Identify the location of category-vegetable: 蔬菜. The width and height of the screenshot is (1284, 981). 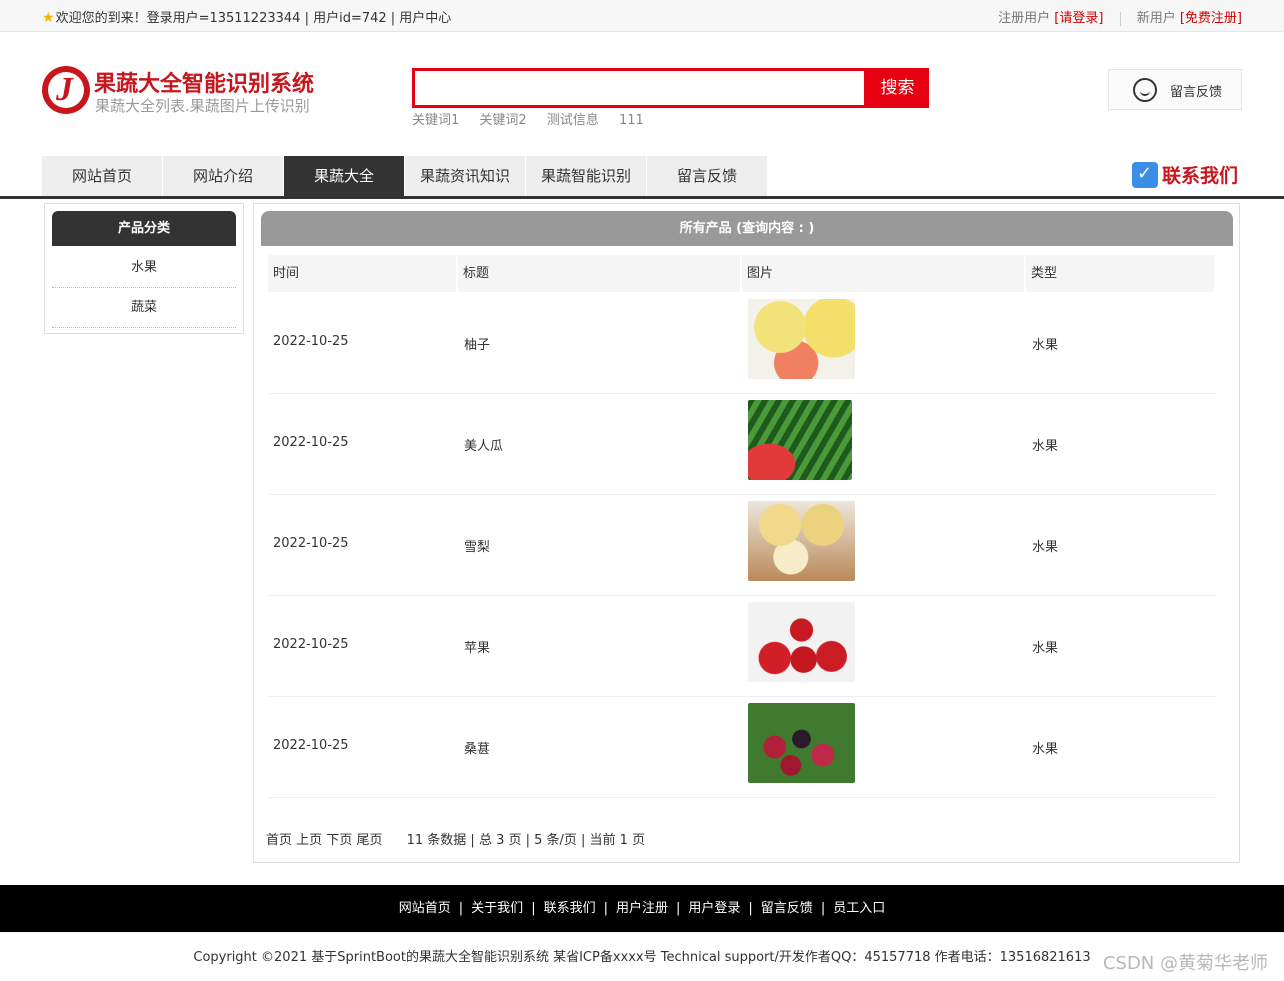
(144, 308).